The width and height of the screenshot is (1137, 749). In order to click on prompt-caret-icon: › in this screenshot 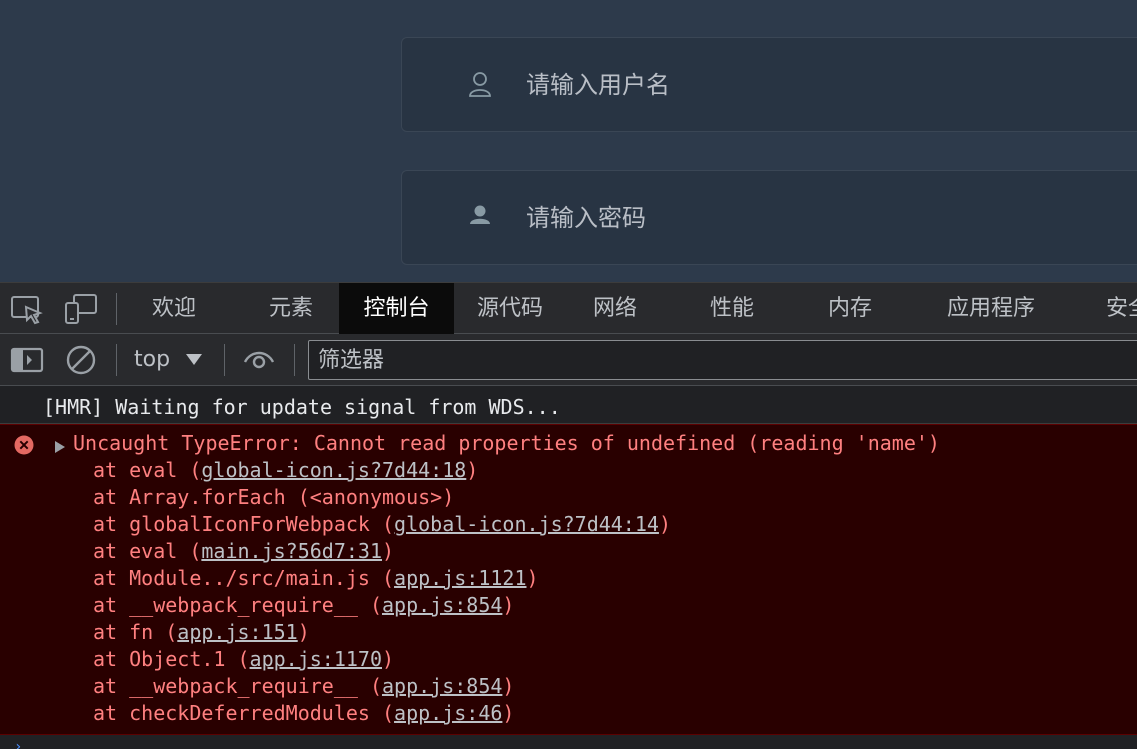, I will do `click(18, 744)`.